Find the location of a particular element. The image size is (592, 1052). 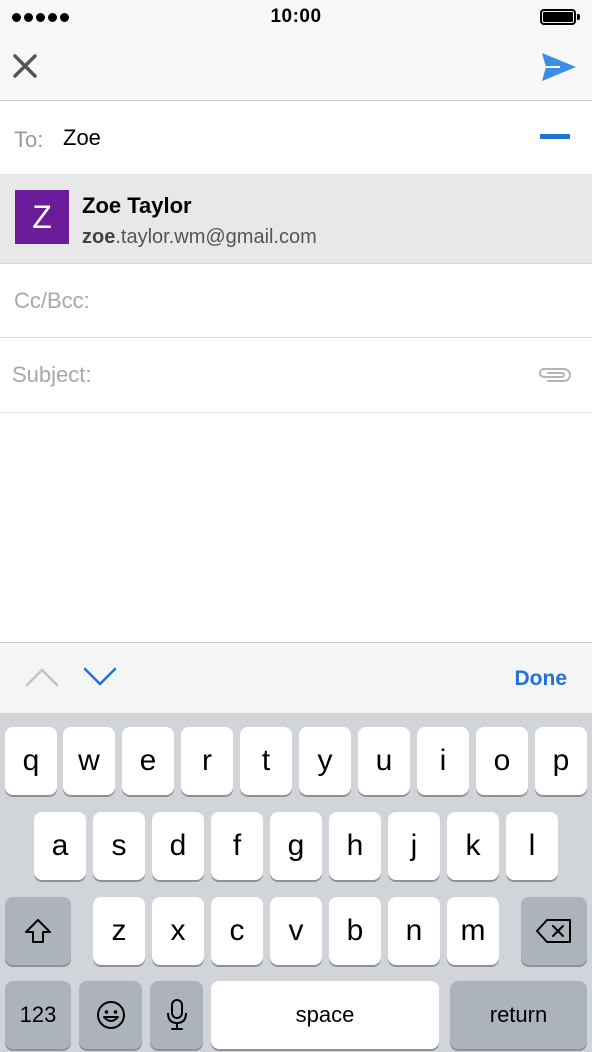

send-icon is located at coordinates (559, 67).